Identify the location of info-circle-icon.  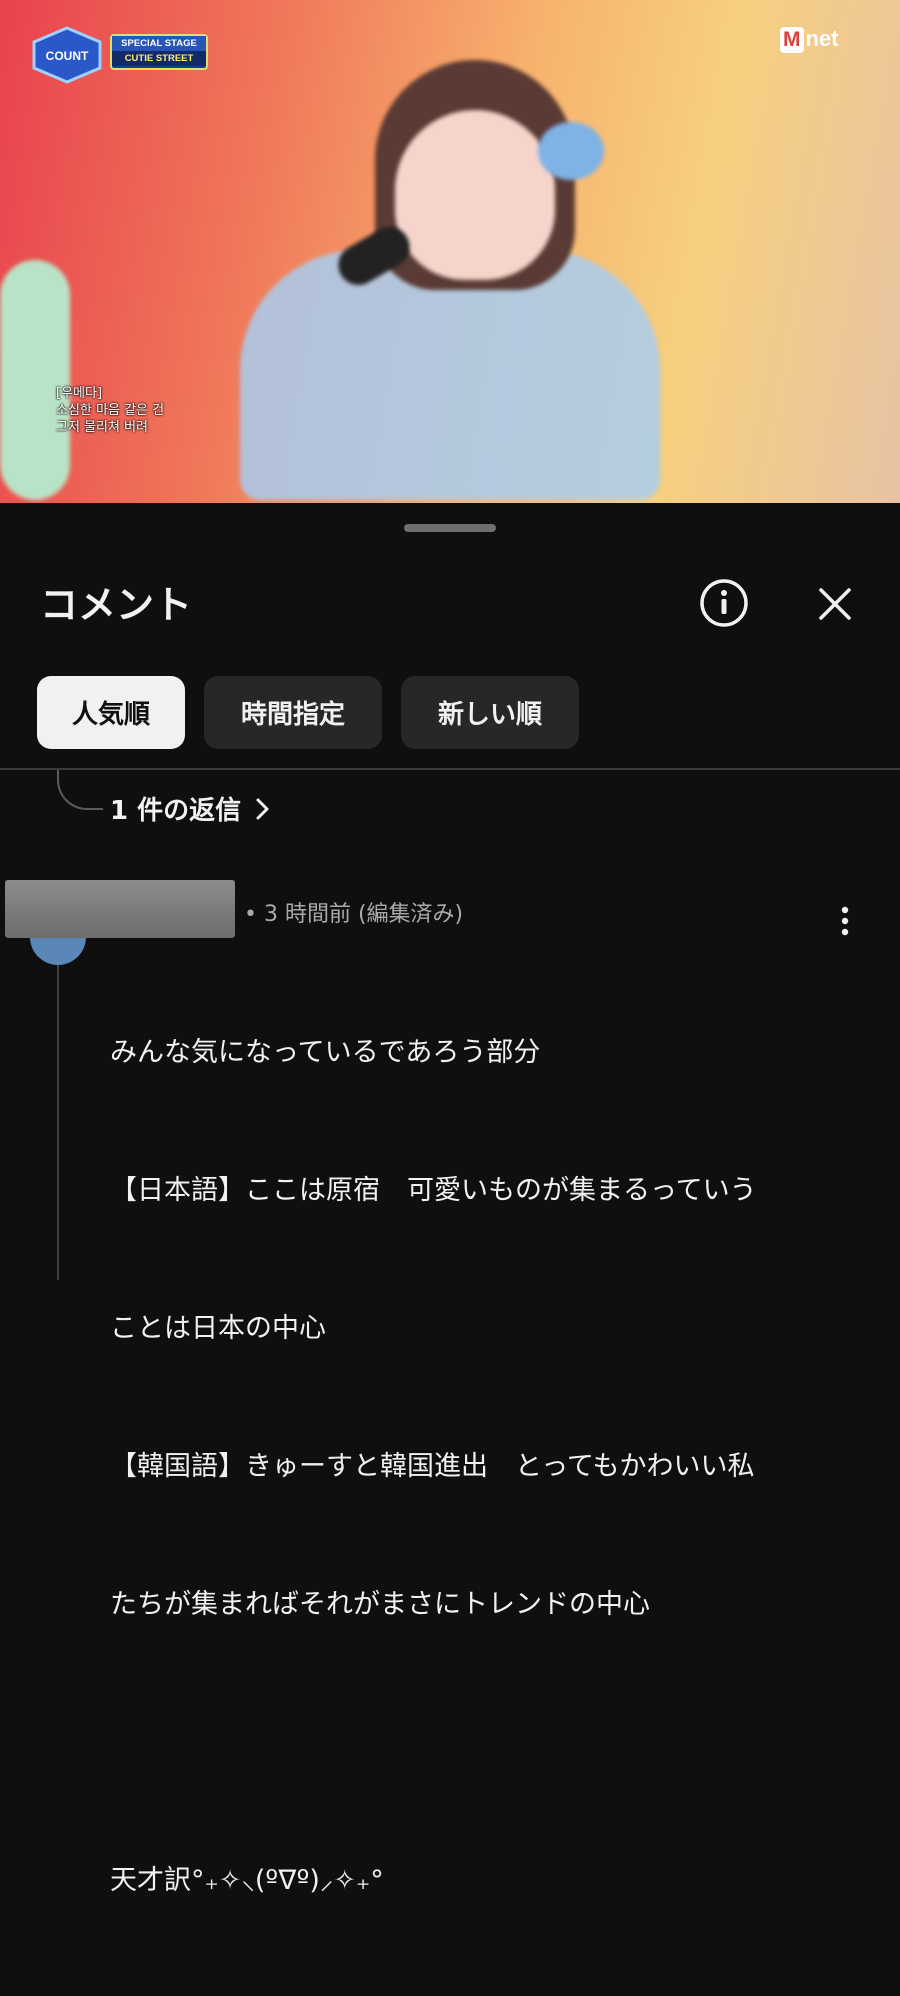
(724, 603).